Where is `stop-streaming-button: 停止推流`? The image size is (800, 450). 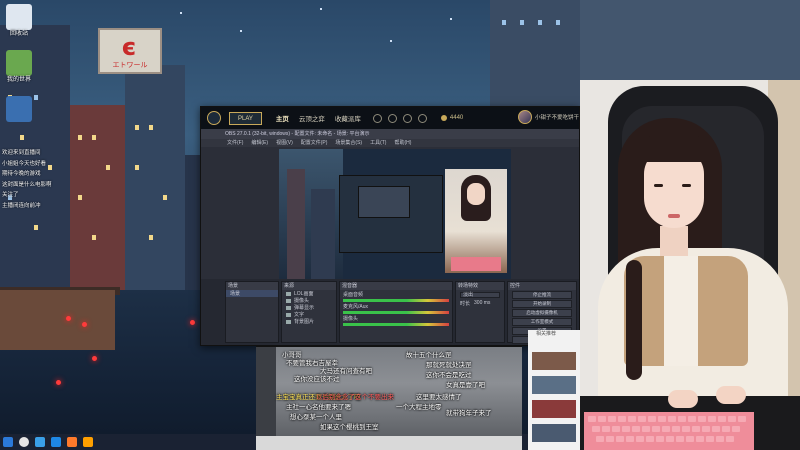 stop-streaming-button: 停止推流 is located at coordinates (542, 295).